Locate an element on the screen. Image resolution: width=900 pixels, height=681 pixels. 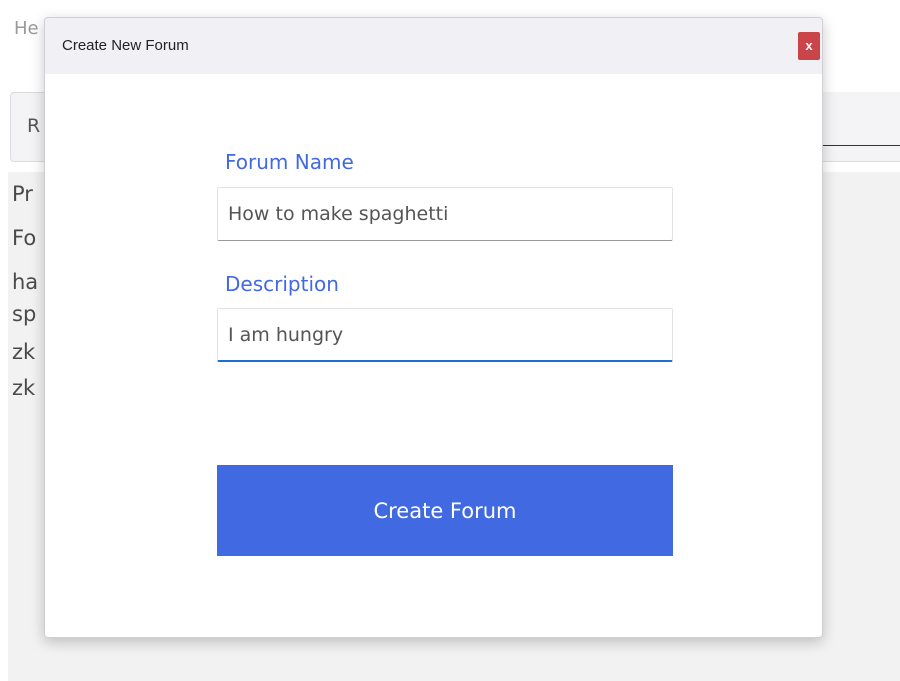
create-forum-button: Create Forum is located at coordinates (445, 510).